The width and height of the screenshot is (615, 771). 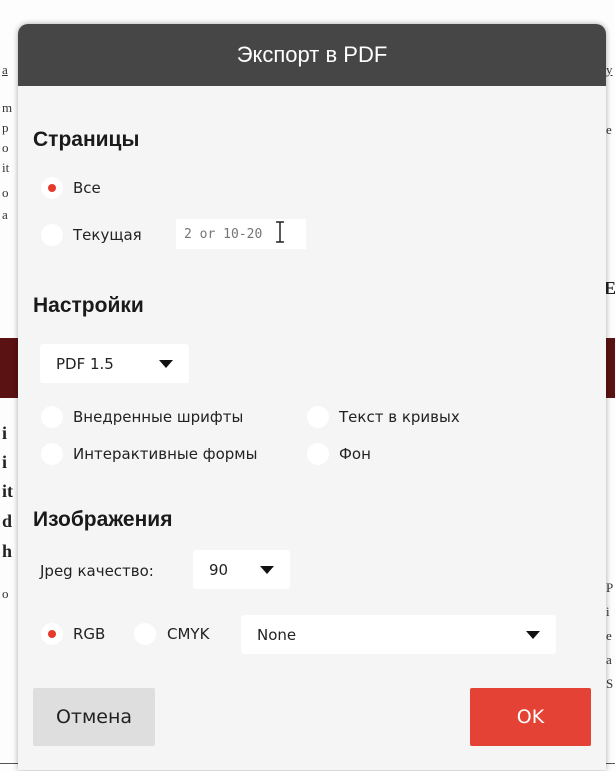 I want to click on text-cursor-icon, so click(x=280, y=232).